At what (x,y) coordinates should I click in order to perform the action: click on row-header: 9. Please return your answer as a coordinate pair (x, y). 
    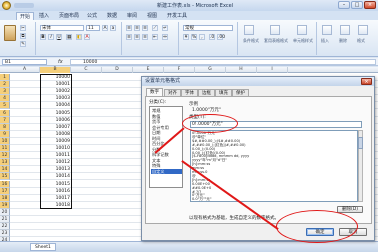
    Looking at the image, I should click on (5, 134).